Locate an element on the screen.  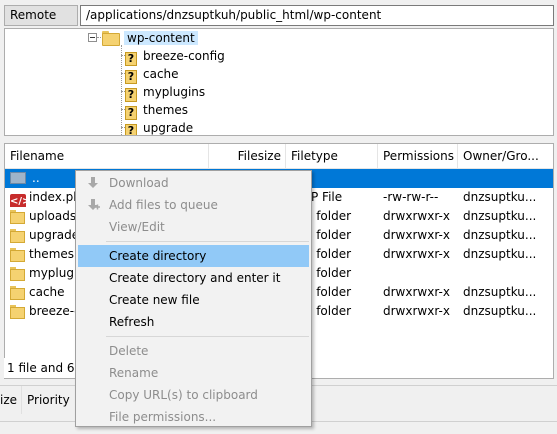
remote-site-label: Remote site: is located at coordinates (41, 23).